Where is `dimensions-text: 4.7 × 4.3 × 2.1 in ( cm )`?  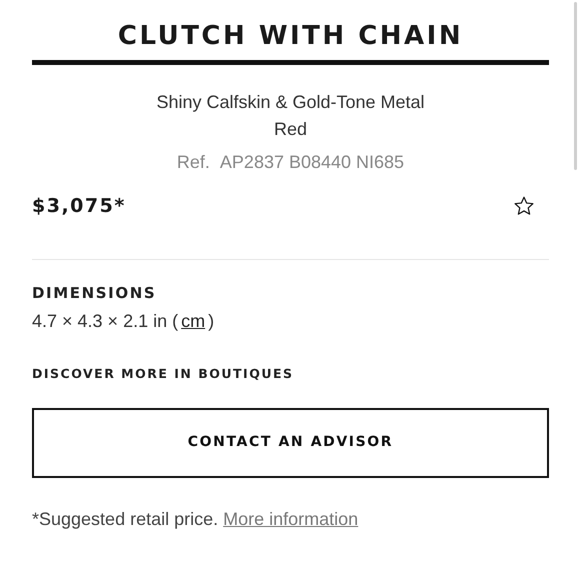
dimensions-text: 4.7 × 4.3 × 2.1 in ( cm ) is located at coordinates (124, 321).